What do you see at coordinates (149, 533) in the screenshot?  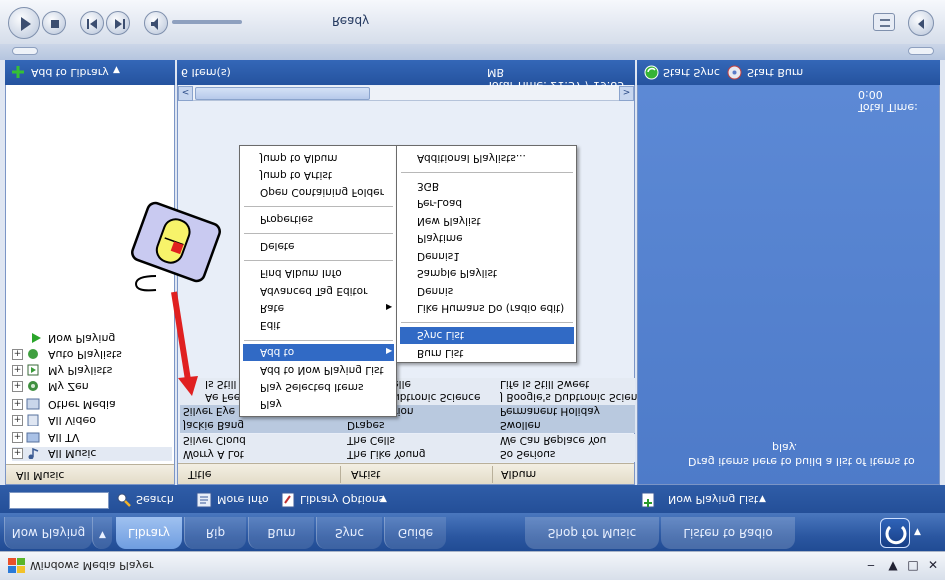 I see `tab-library: Library` at bounding box center [149, 533].